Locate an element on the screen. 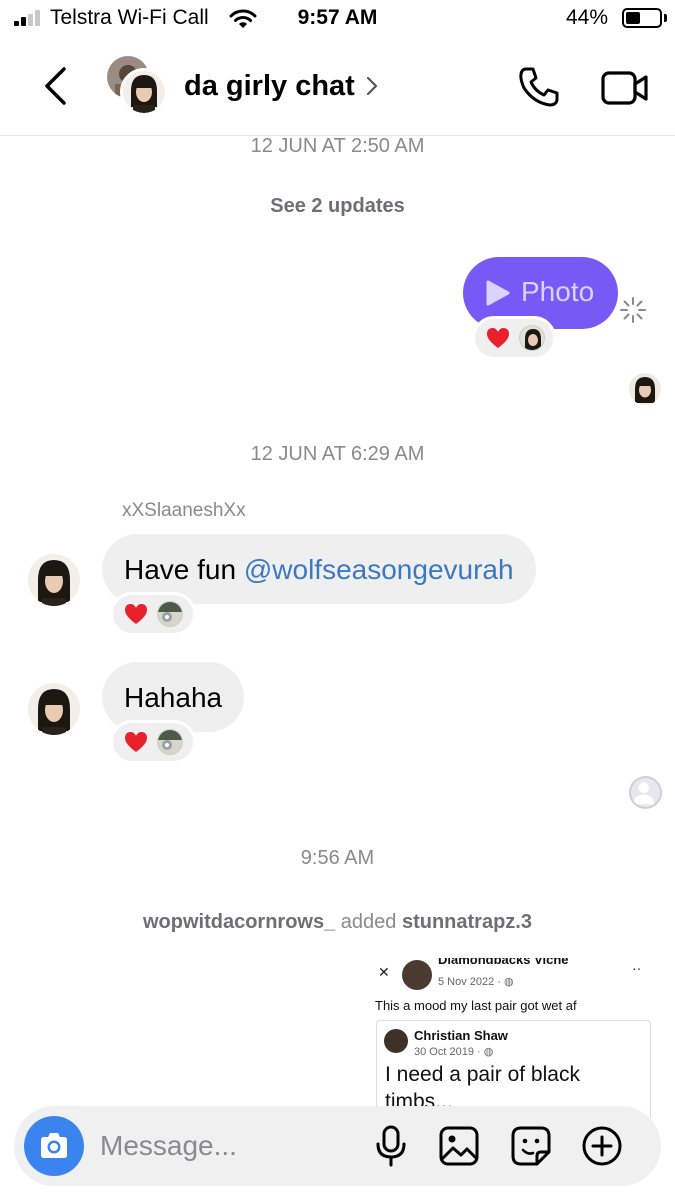 This screenshot has height=1200, width=675. camera-icon is located at coordinates (54, 1145).